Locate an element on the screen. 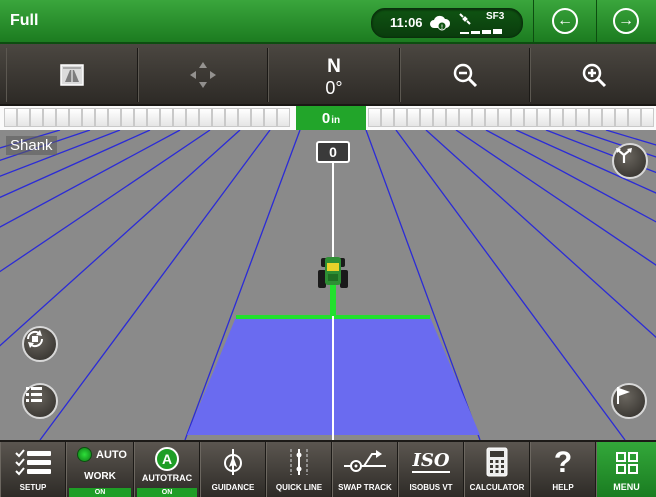 This screenshot has height=497, width=656. help-button: ? HELP is located at coordinates (563, 469).